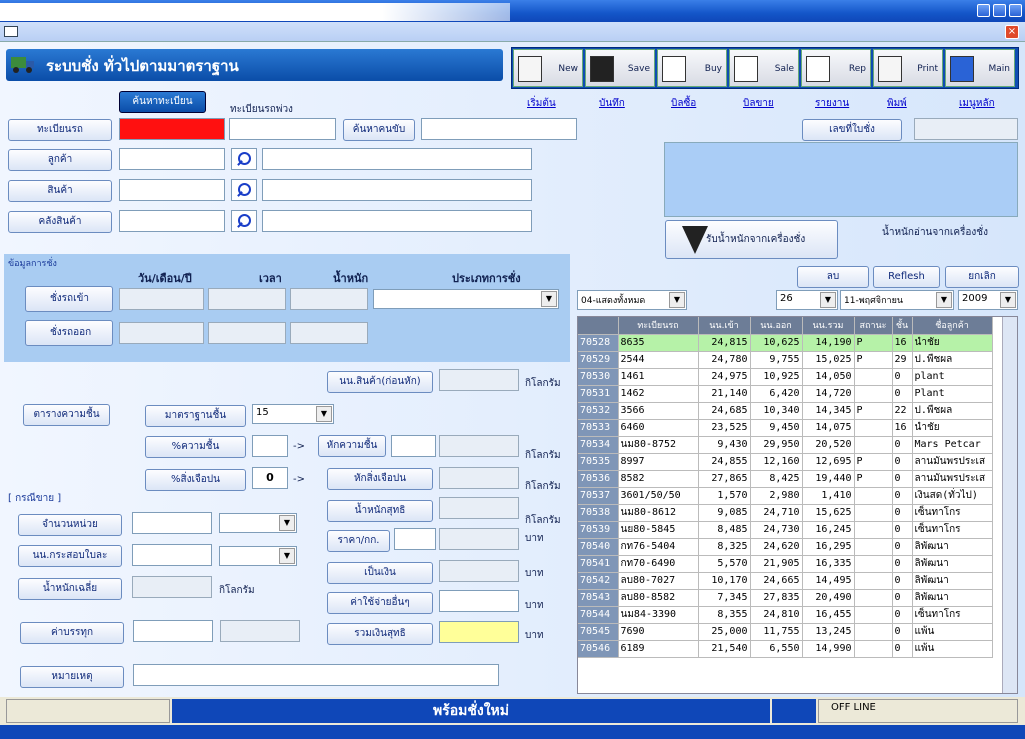 This screenshot has width=1025, height=739. Describe the element at coordinates (70, 525) in the screenshot. I see `unit-qty-button: จำนวนหน่วย` at that location.